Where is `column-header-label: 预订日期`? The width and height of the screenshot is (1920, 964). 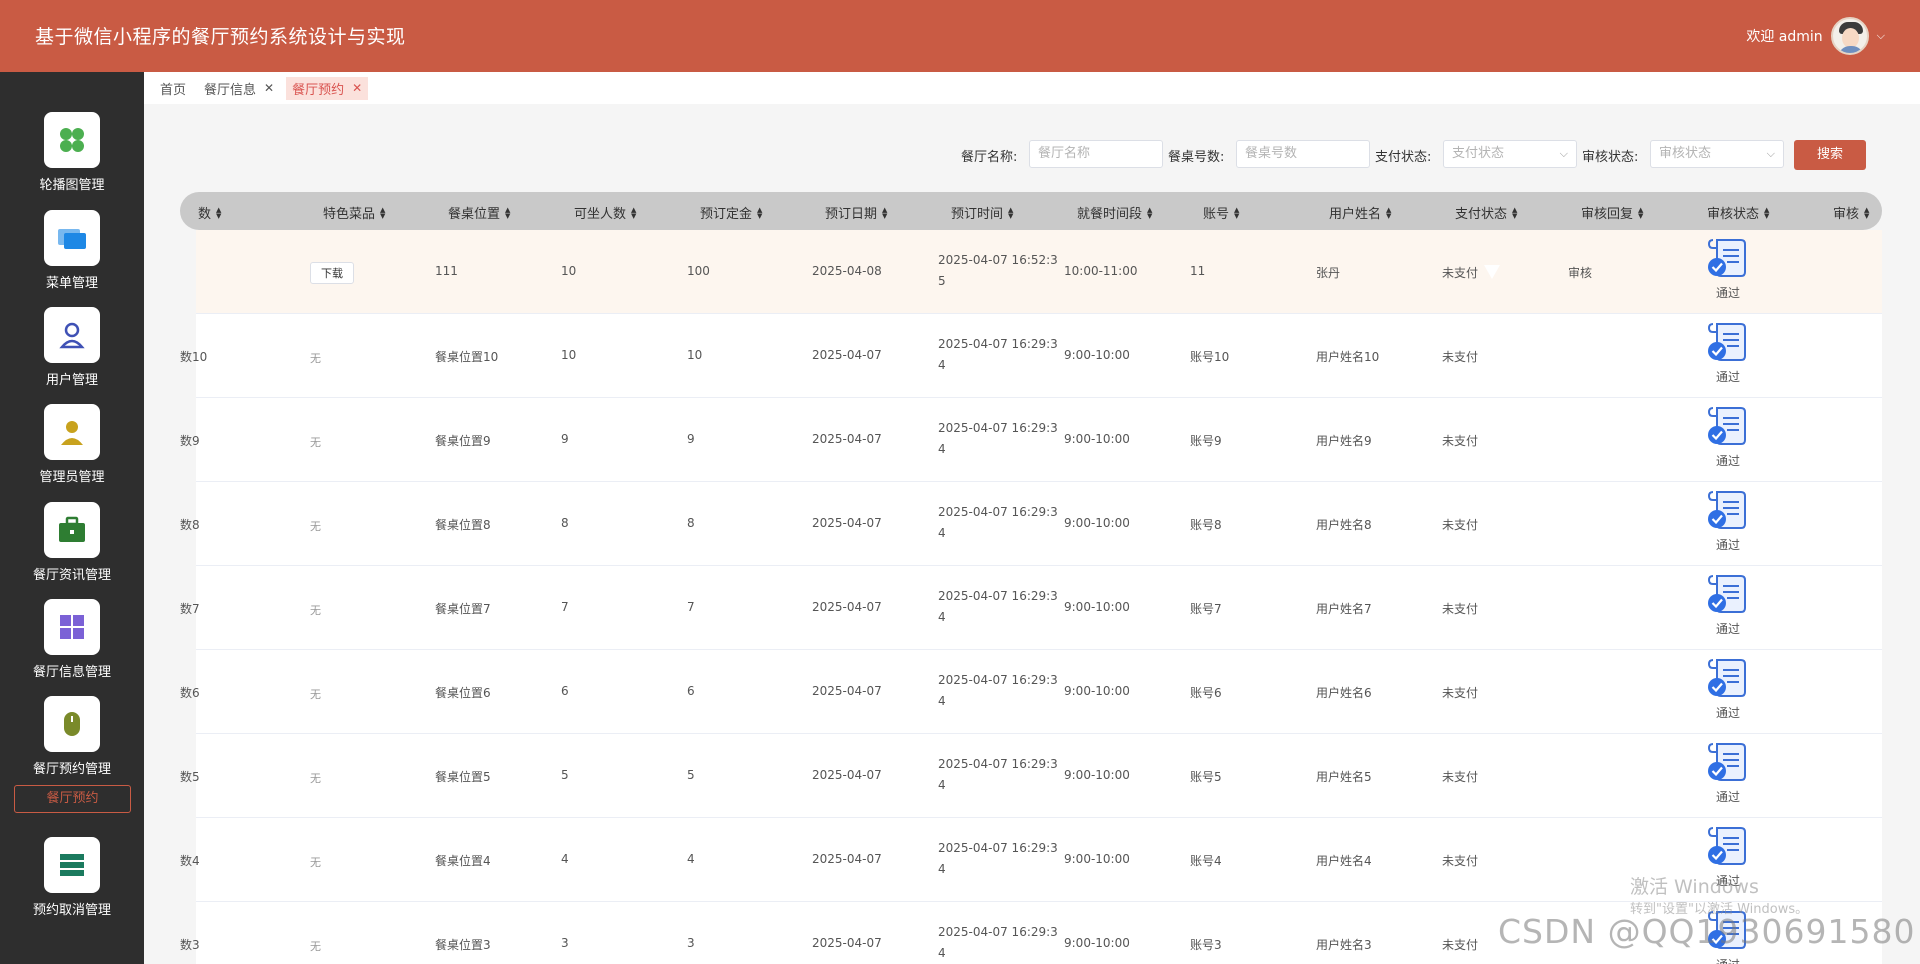
column-header-label: 预订日期 is located at coordinates (851, 214).